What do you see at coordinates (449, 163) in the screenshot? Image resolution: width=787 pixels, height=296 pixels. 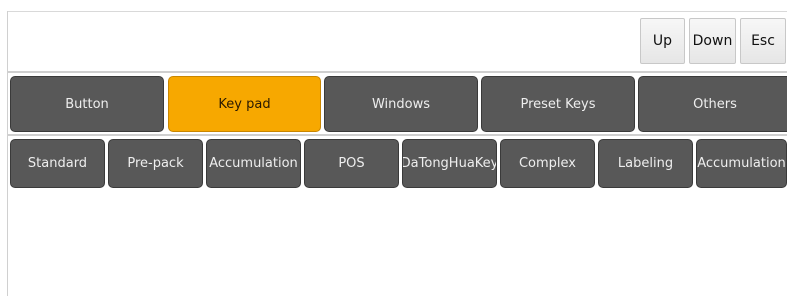 I see `subtab-datonghuakey: DaTongHuaKey` at bounding box center [449, 163].